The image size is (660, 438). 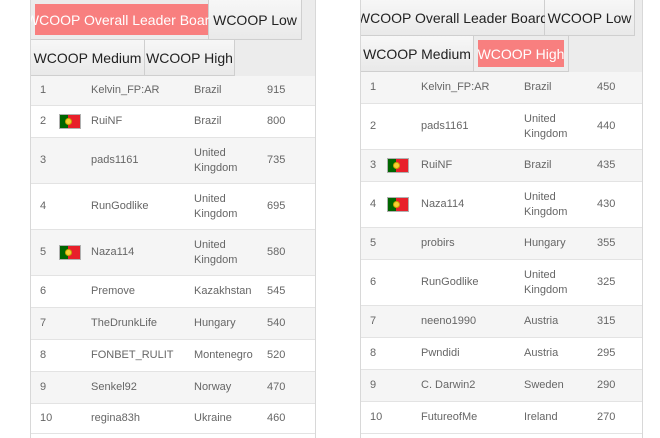 What do you see at coordinates (276, 418) in the screenshot?
I see `player-score: 460` at bounding box center [276, 418].